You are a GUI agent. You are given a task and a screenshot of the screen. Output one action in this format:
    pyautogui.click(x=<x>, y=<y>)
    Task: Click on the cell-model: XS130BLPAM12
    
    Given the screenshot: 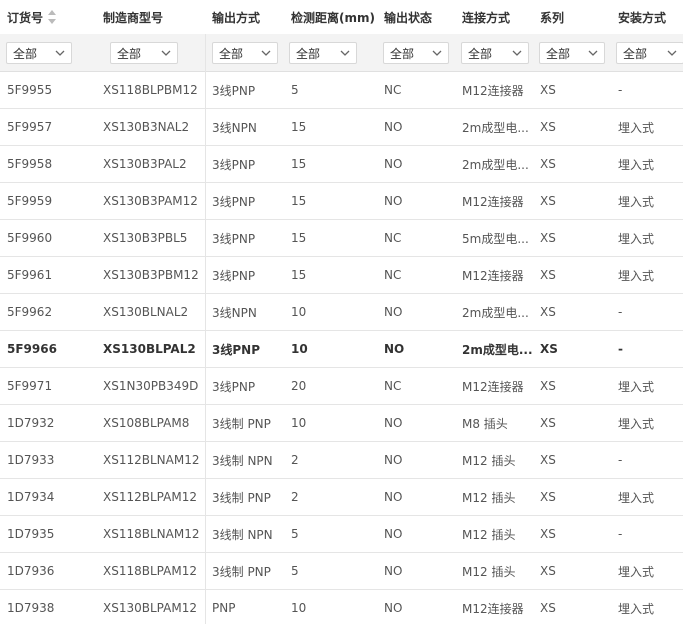 What is the action you would take?
    pyautogui.click(x=150, y=608)
    